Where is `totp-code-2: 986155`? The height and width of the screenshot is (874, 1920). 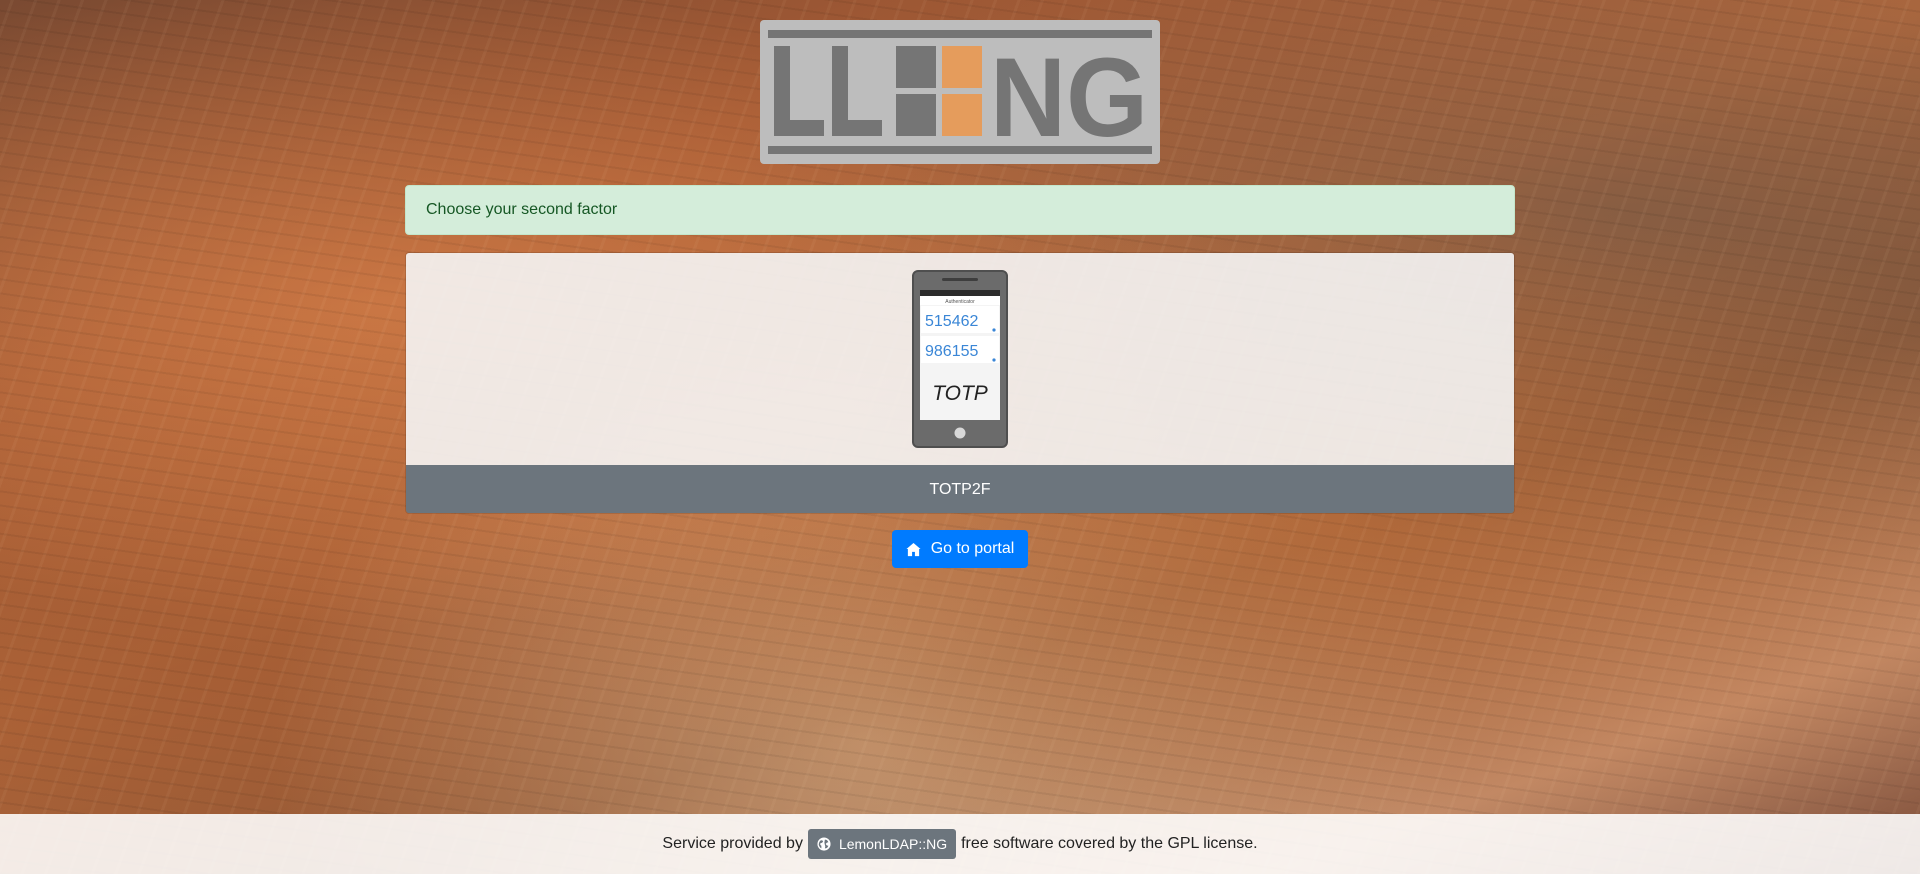
totp-code-2: 986155 is located at coordinates (951, 351).